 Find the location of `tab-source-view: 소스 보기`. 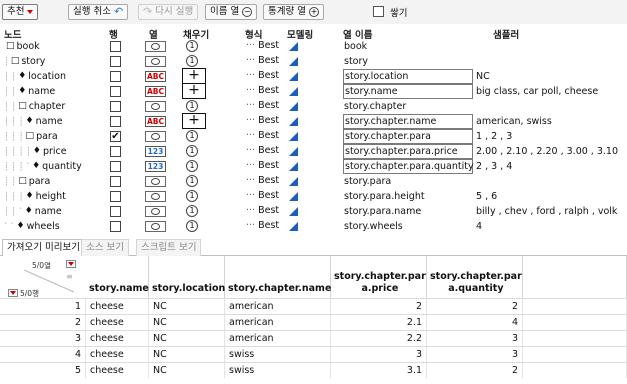

tab-source-view: 소스 보기 is located at coordinates (105, 247).